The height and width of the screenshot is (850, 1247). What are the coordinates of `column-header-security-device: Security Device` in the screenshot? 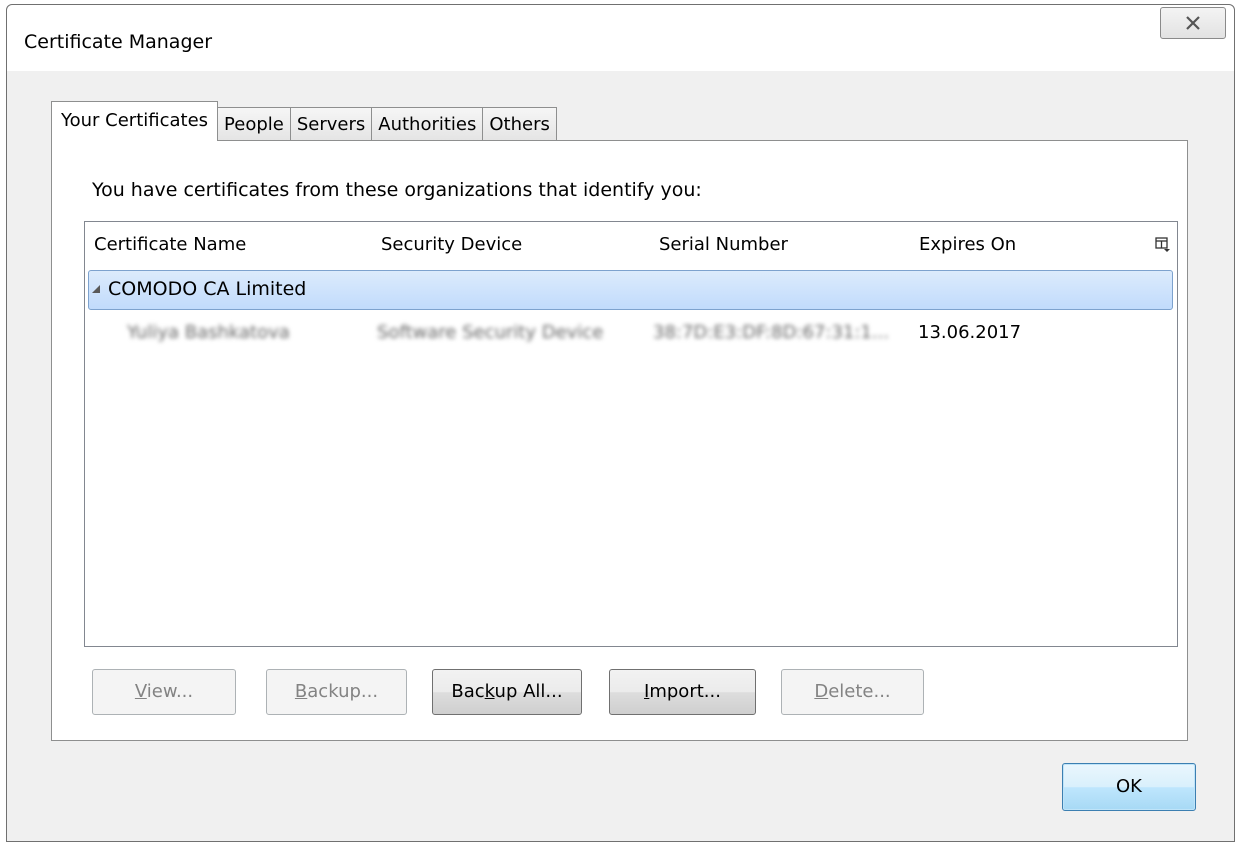 It's located at (510, 245).